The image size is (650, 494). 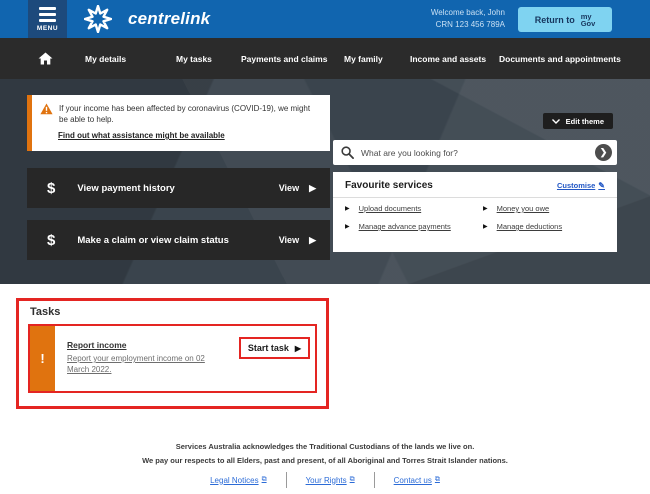 I want to click on fav-link-label: Money you owe, so click(x=523, y=208).